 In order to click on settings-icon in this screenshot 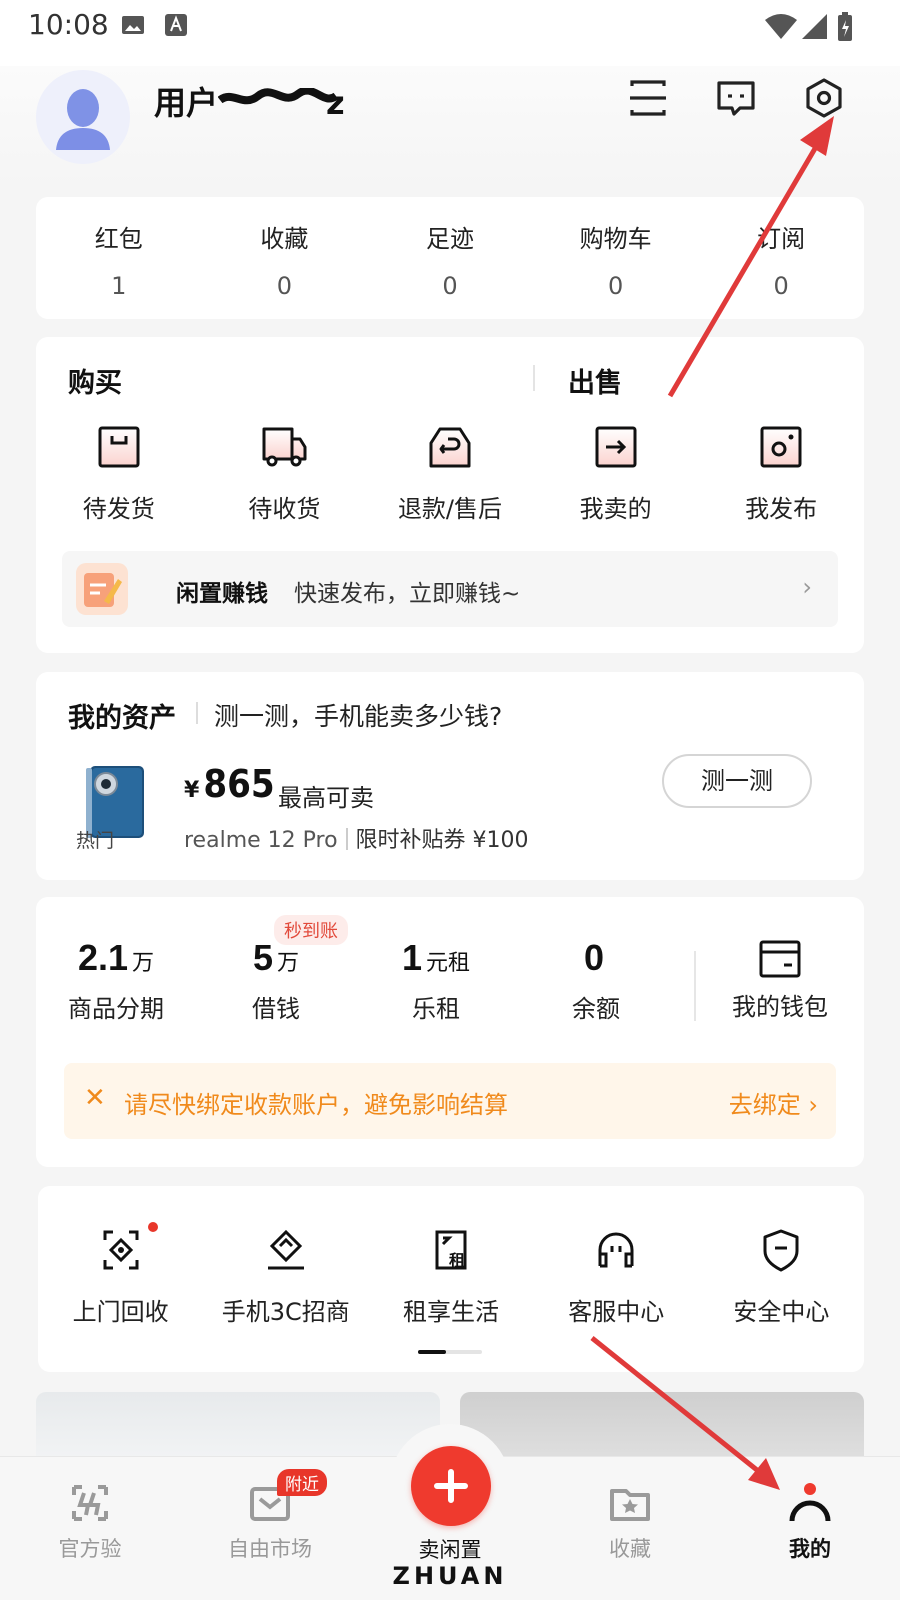, I will do `click(824, 98)`.